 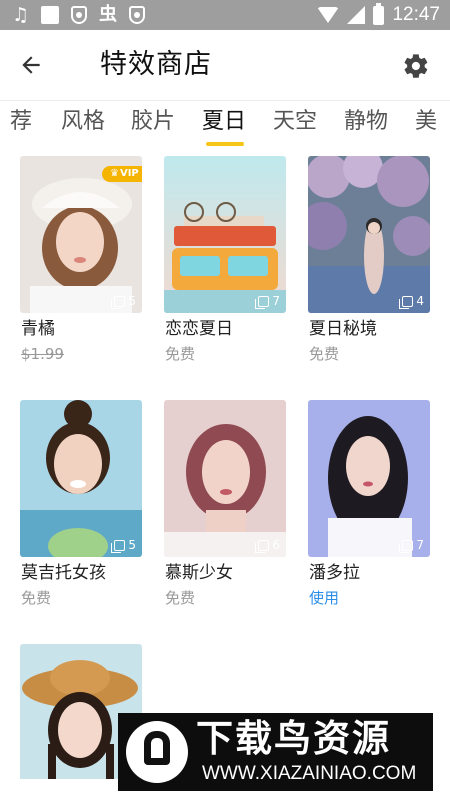 I want to click on back-arrow-icon, so click(x=31, y=65).